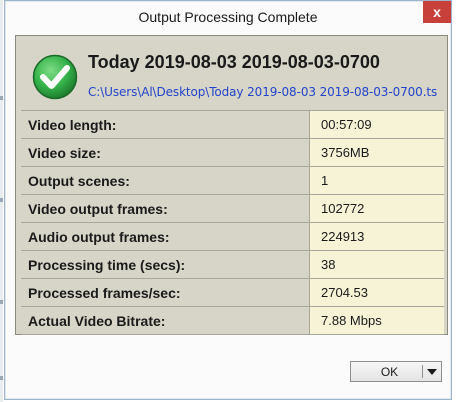 The width and height of the screenshot is (456, 402). What do you see at coordinates (377, 124) in the screenshot?
I see `stat-value: 00:57:09` at bounding box center [377, 124].